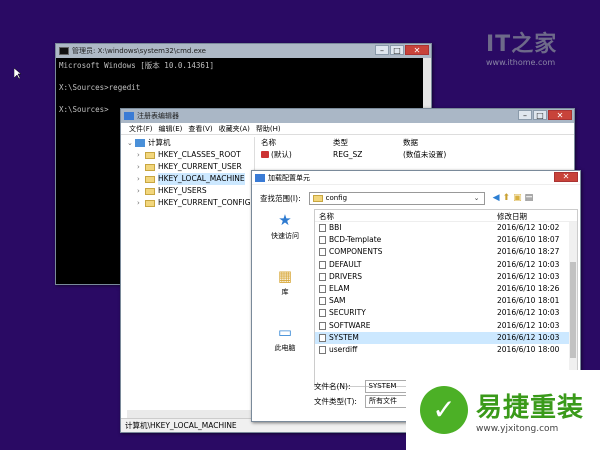  I want to click on value-name: (默认), so click(281, 154).